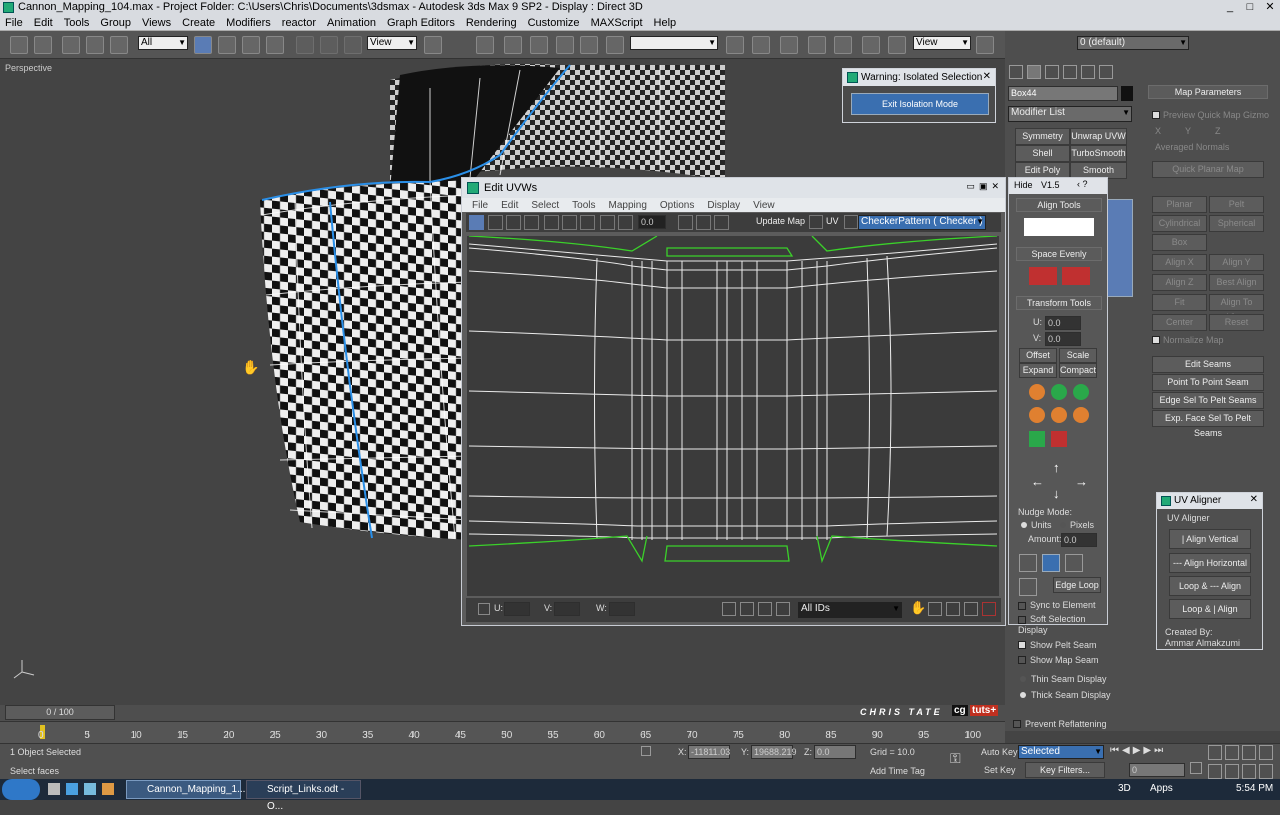 The image size is (1280, 815). Describe the element at coordinates (735, 45) in the screenshot. I see `mirror-icon` at that location.